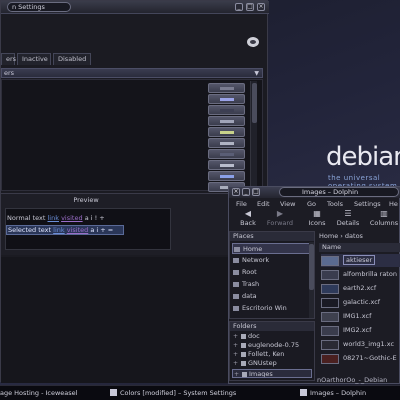 This screenshot has height=400, width=400. What do you see at coordinates (271, 296) in the screenshot?
I see `place-data: data` at bounding box center [271, 296].